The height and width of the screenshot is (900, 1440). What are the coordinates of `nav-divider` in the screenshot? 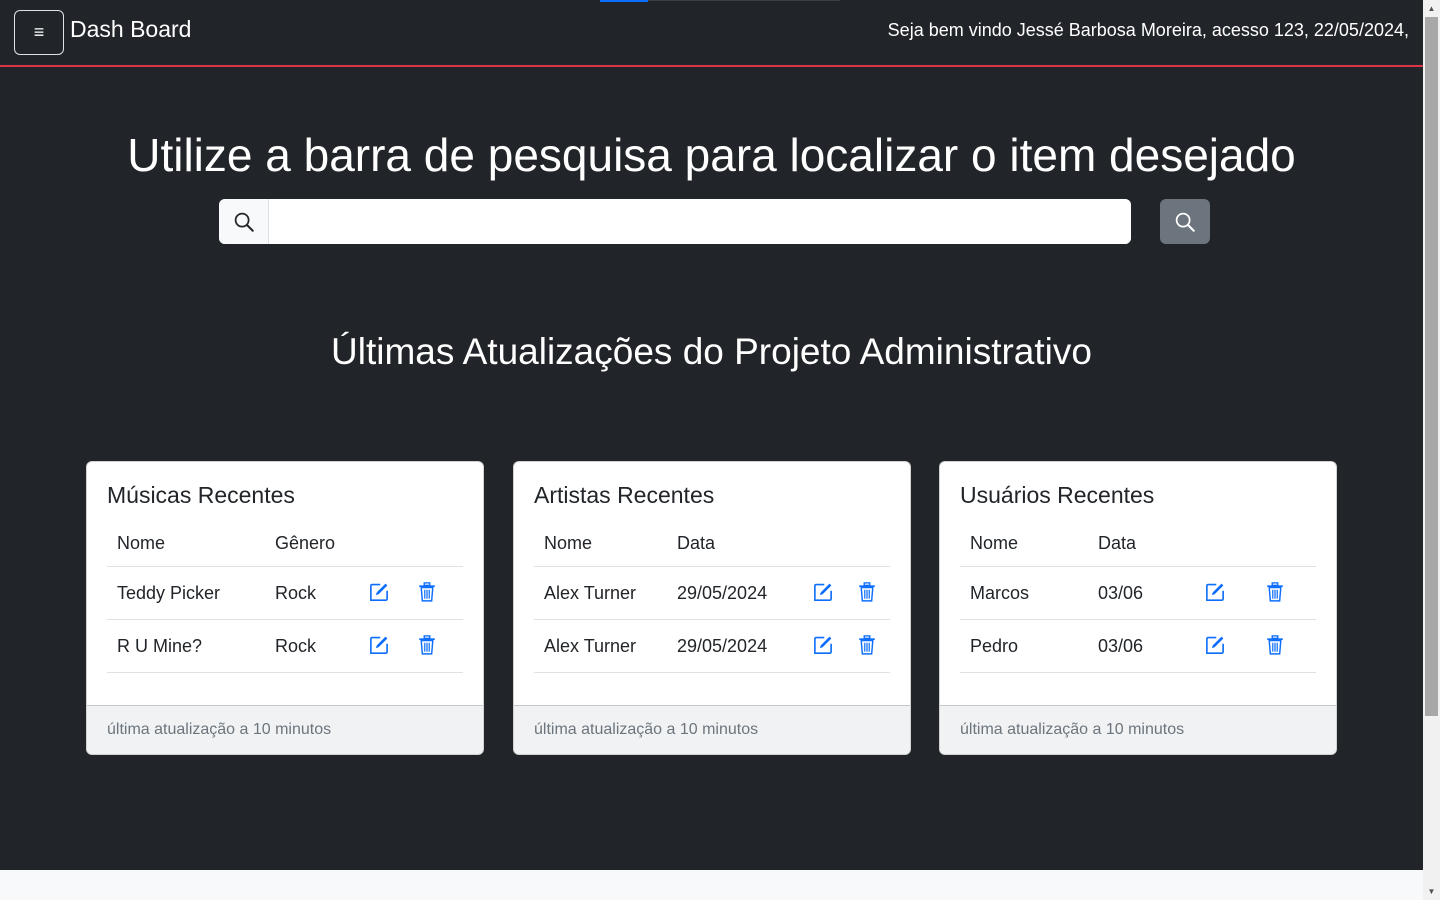 It's located at (744, 0).